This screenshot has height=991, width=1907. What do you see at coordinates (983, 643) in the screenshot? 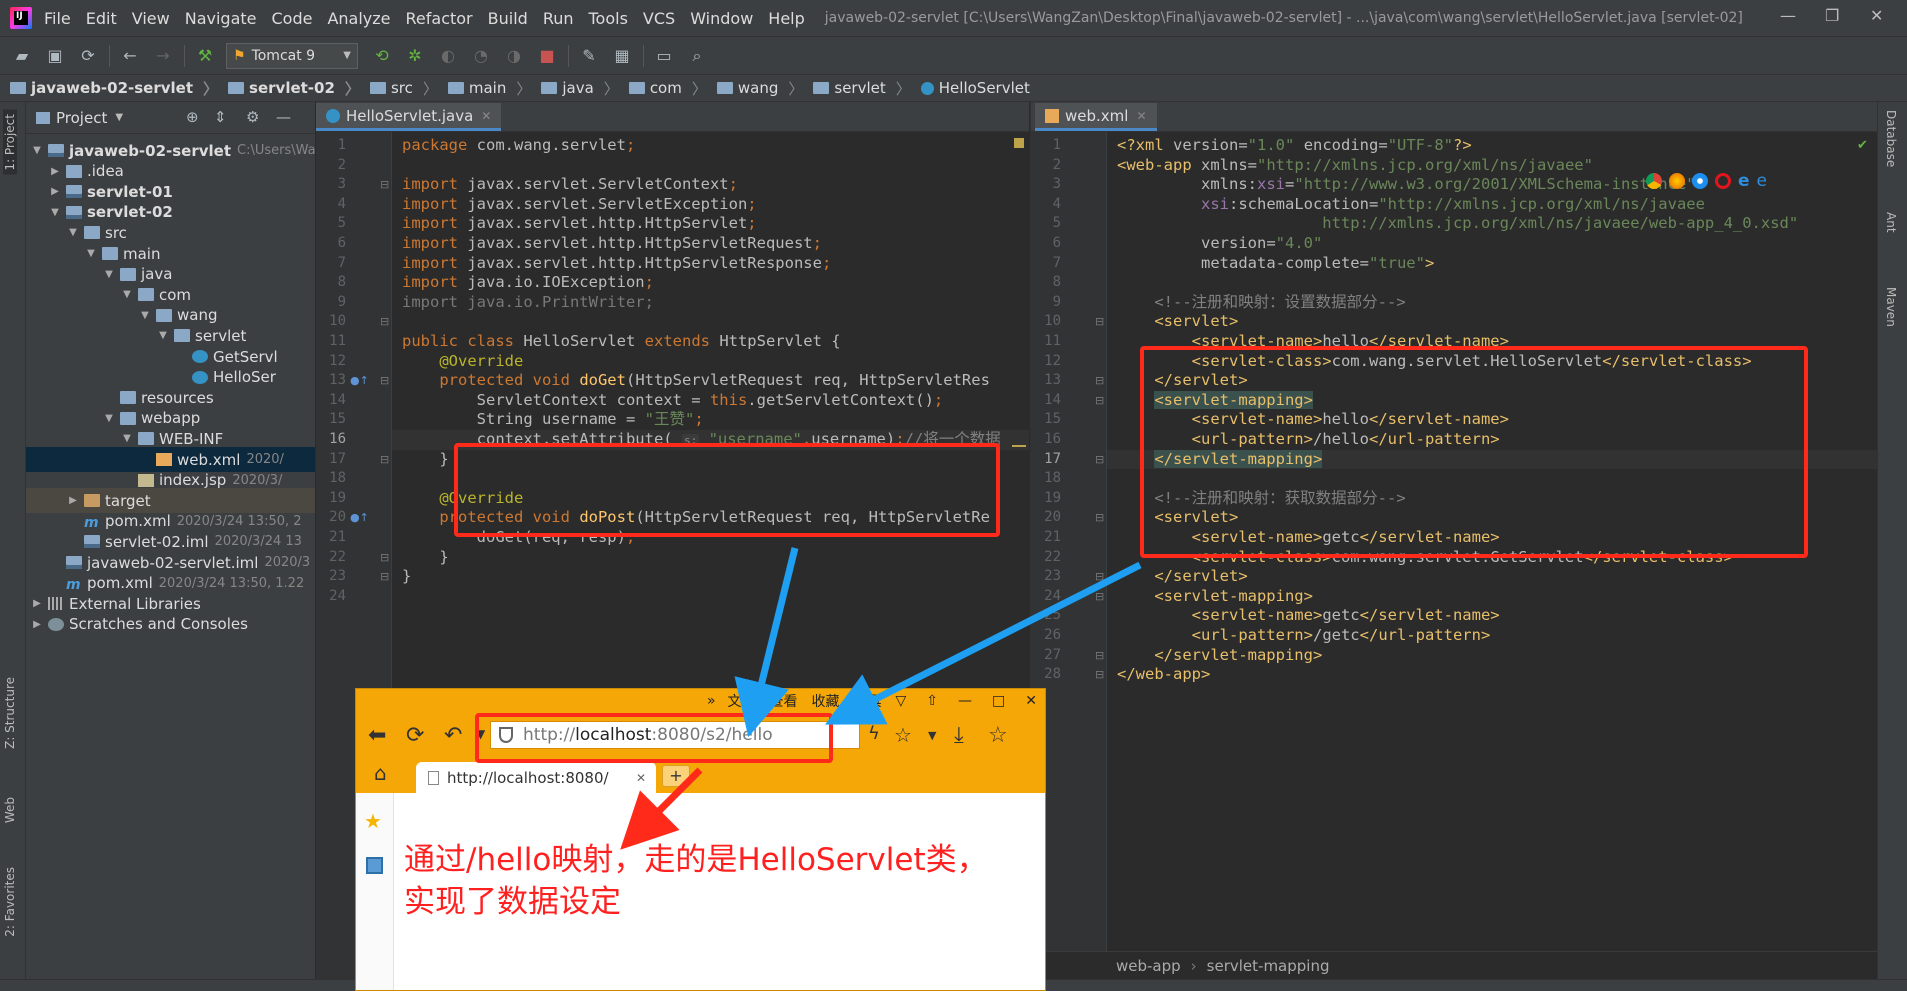
I see `arrow-xml-to-url` at bounding box center [983, 643].